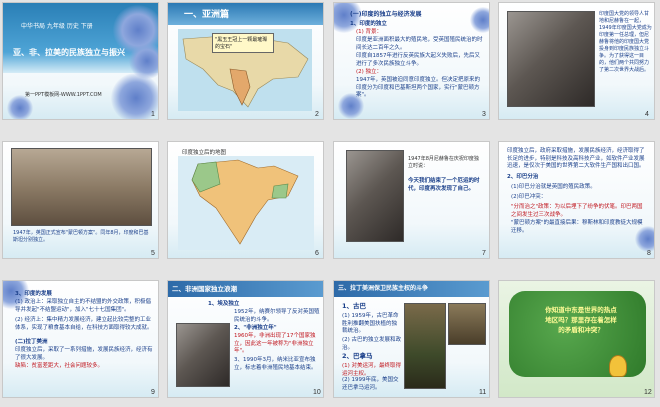 The image size is (660, 407). I want to click on text-line: (2) 1999年底，美国交还巴拿马运河。, so click(370, 384).